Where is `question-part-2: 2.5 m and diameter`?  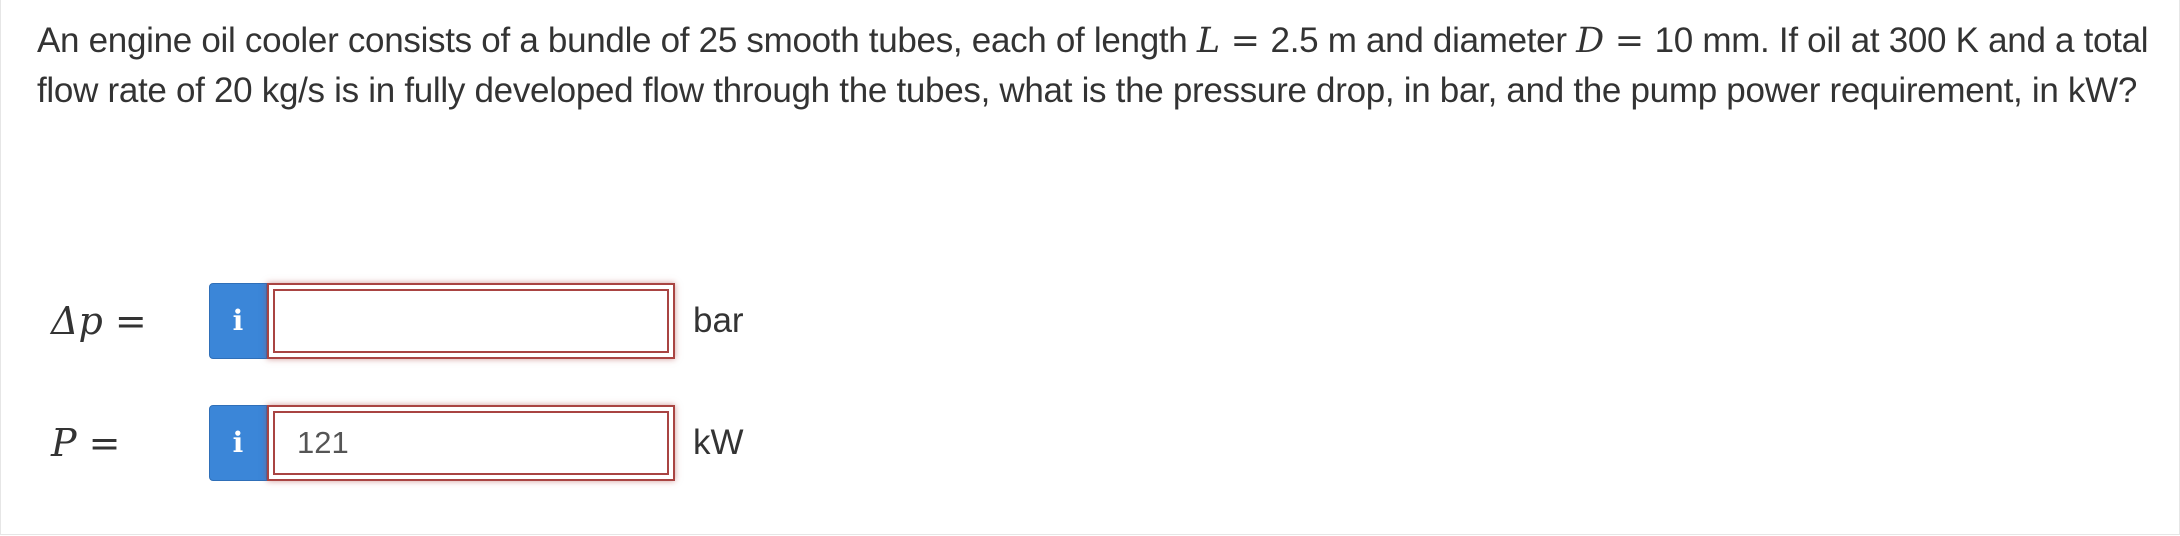 question-part-2: 2.5 m and diameter is located at coordinates (1423, 40).